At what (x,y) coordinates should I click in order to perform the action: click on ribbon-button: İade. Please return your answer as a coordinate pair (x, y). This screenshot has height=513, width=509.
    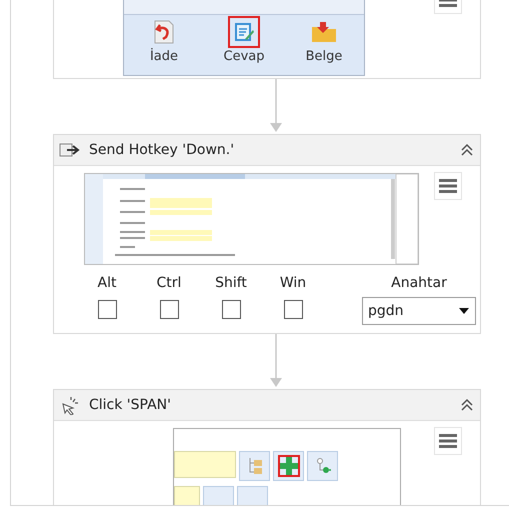
    Looking at the image, I should click on (164, 40).